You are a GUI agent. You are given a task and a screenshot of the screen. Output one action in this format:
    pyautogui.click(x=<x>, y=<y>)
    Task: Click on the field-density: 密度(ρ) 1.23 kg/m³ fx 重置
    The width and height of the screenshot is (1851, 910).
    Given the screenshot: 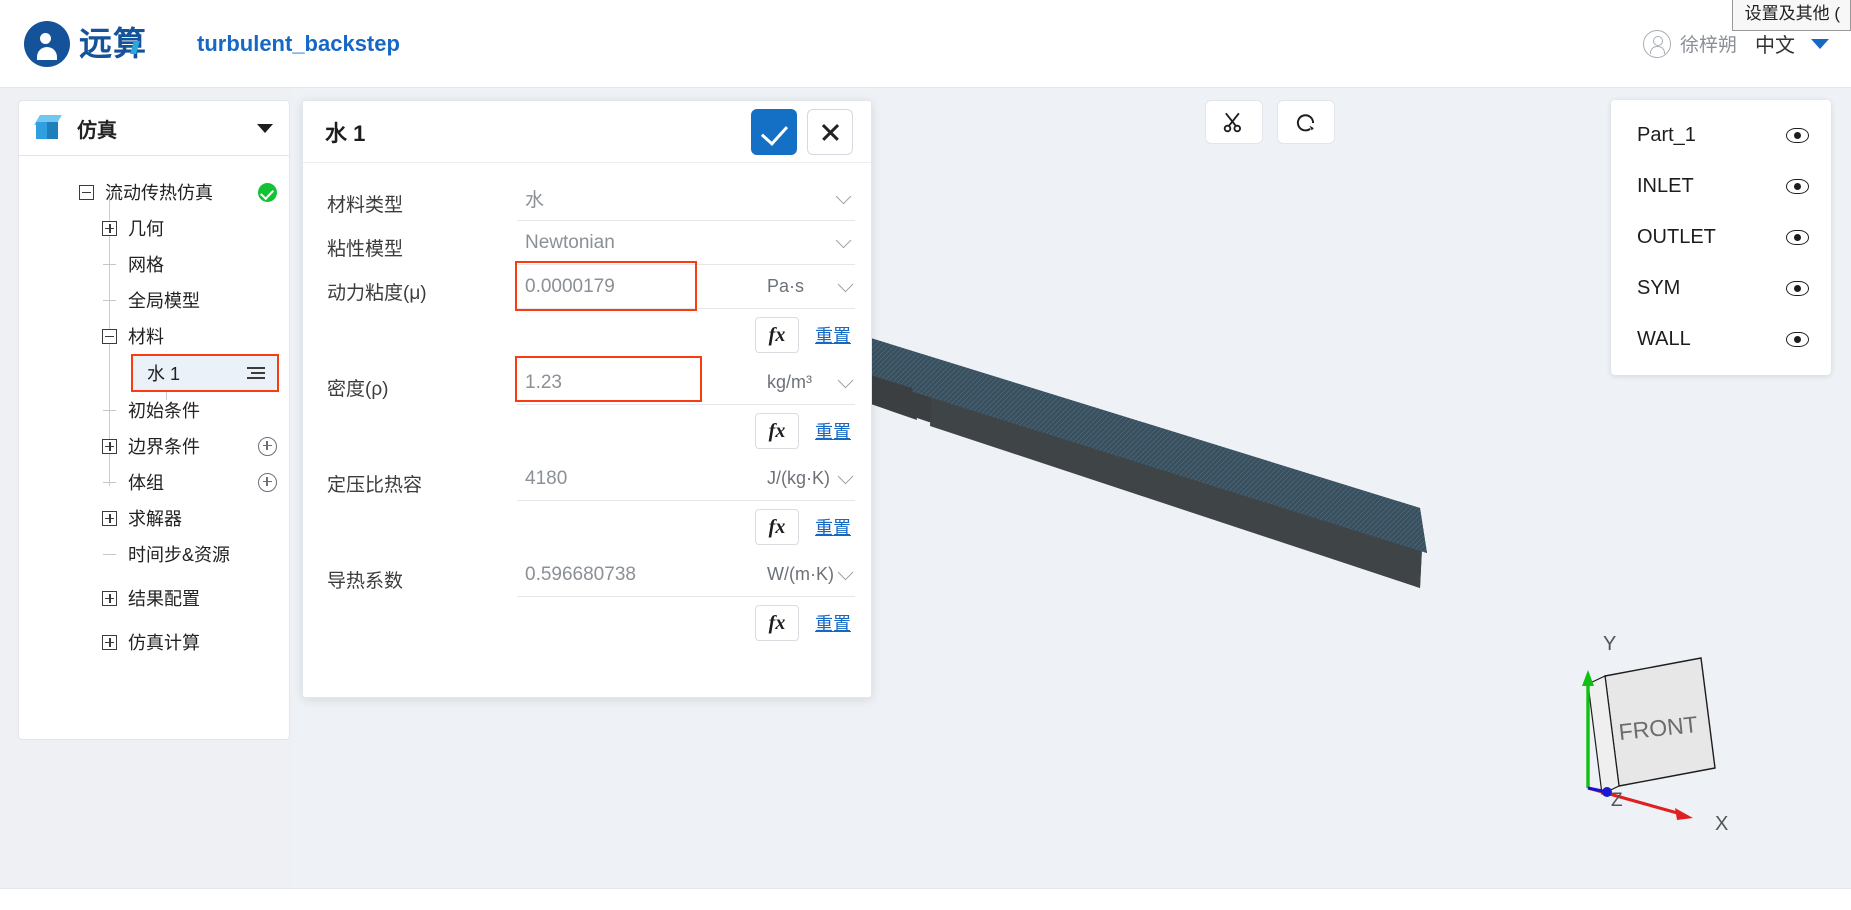 What is the action you would take?
    pyautogui.click(x=591, y=406)
    